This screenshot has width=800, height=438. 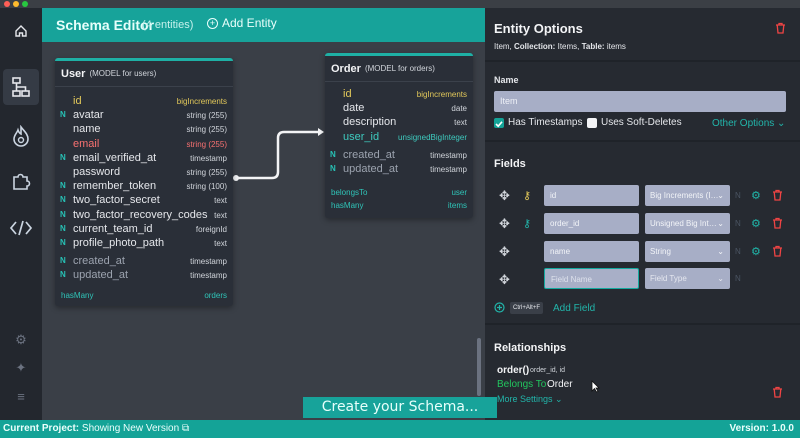 I want to click on entity-field-row: user_id unsignedBigInteger, so click(x=399, y=138).